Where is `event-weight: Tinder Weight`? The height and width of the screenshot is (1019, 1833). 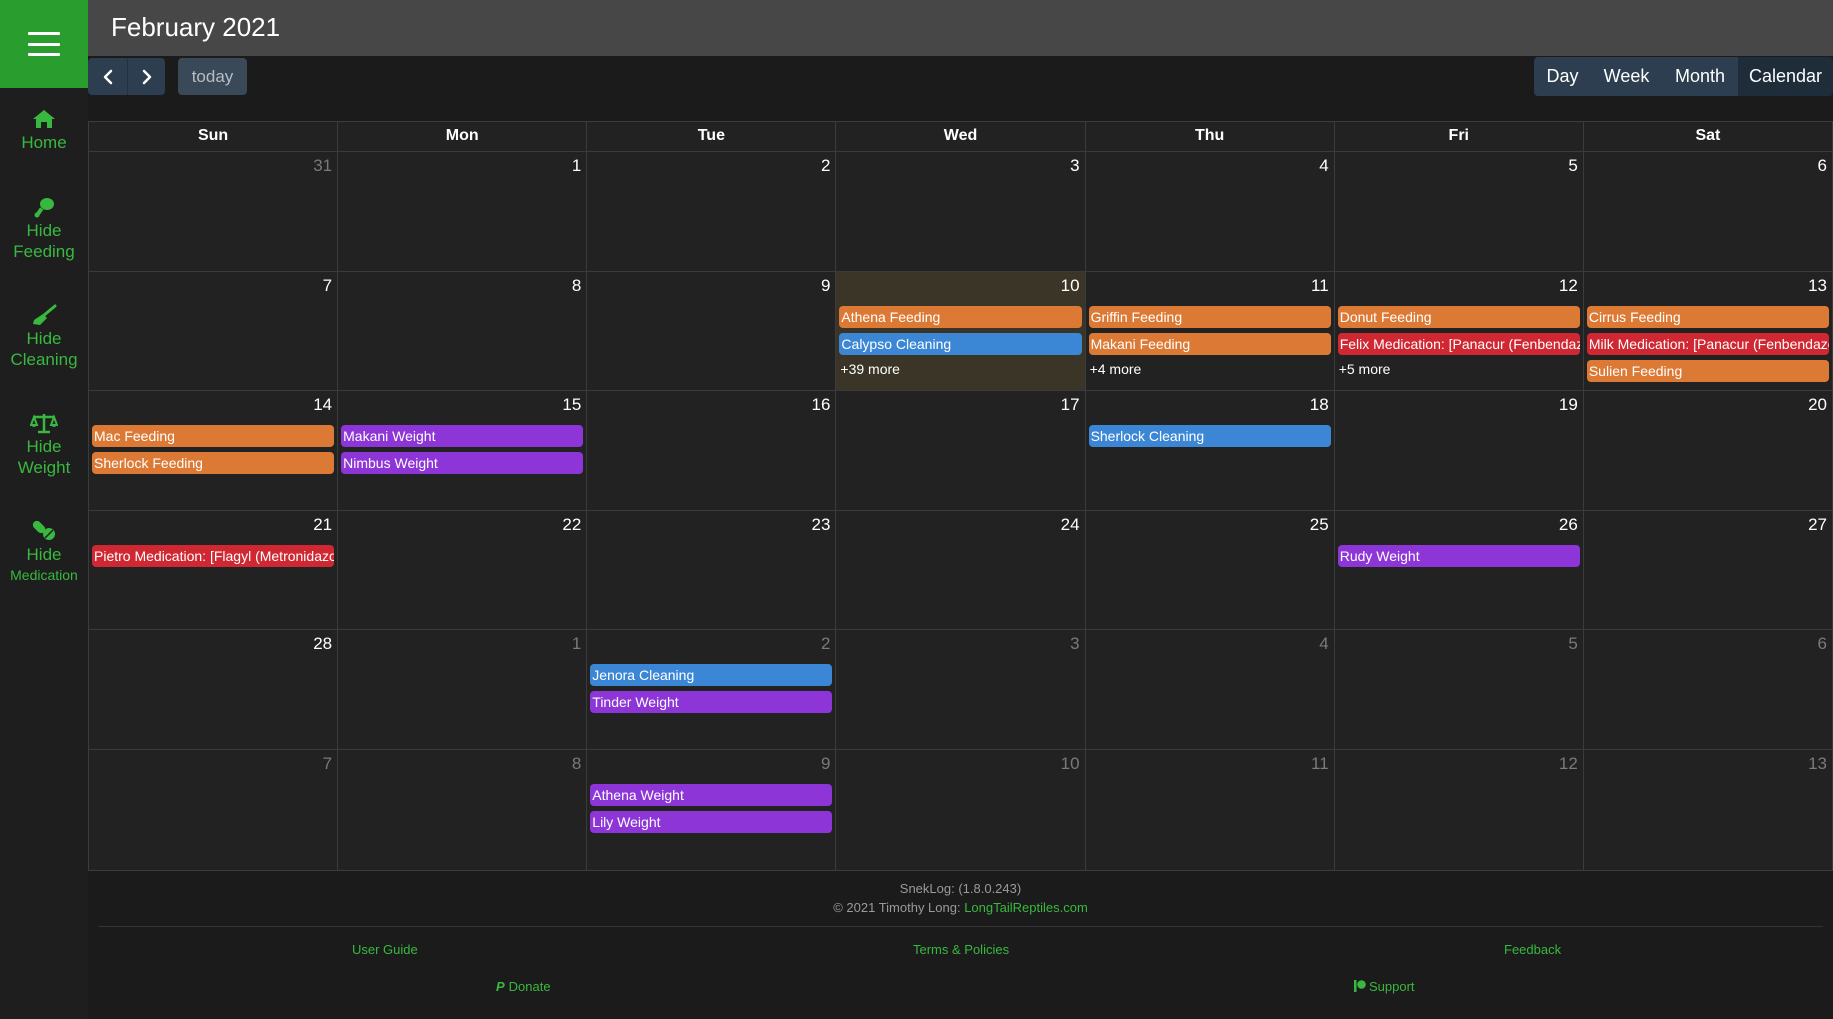 event-weight: Tinder Weight is located at coordinates (711, 702).